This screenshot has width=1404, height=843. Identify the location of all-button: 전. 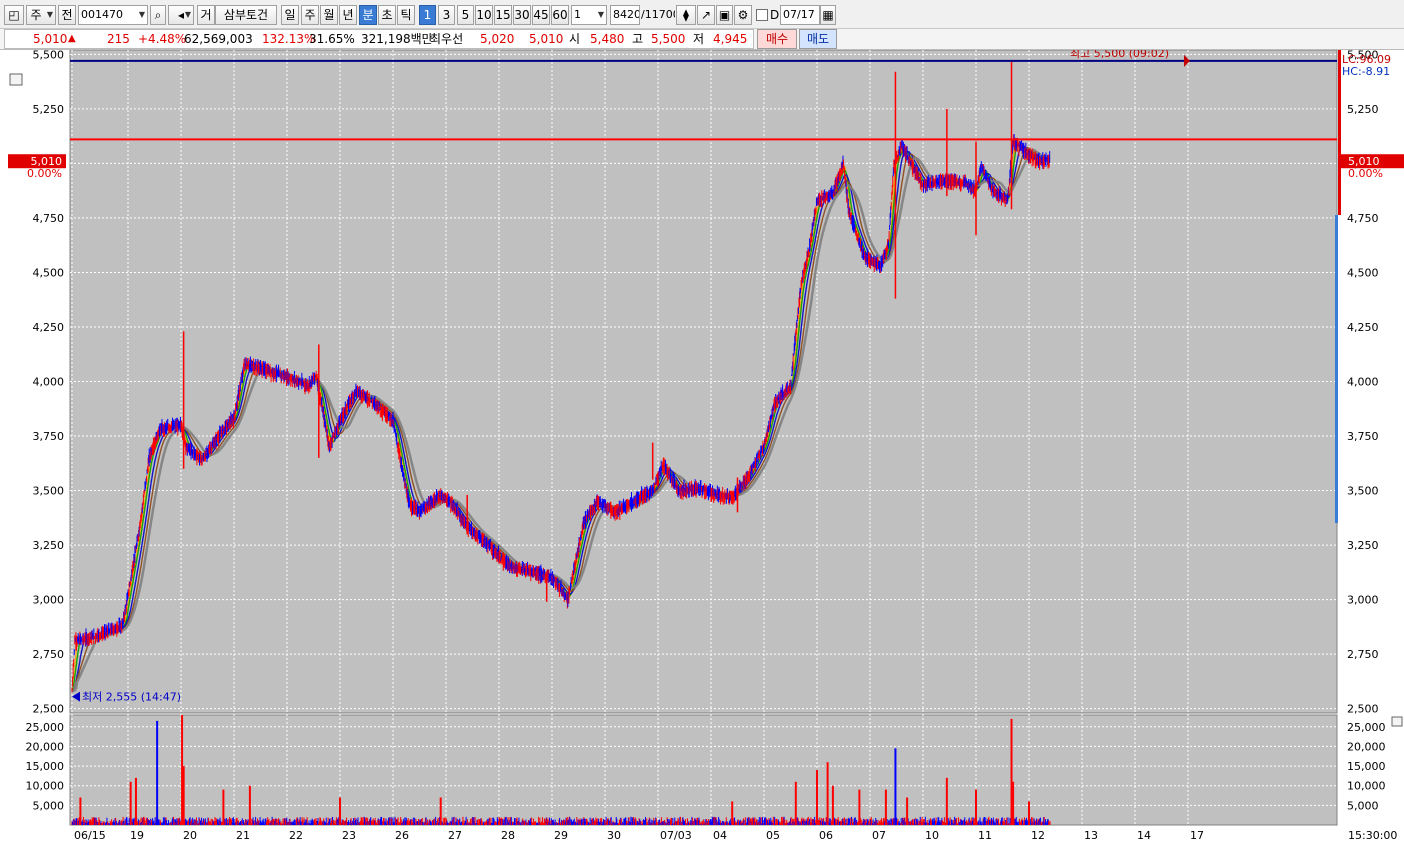
(67, 15).